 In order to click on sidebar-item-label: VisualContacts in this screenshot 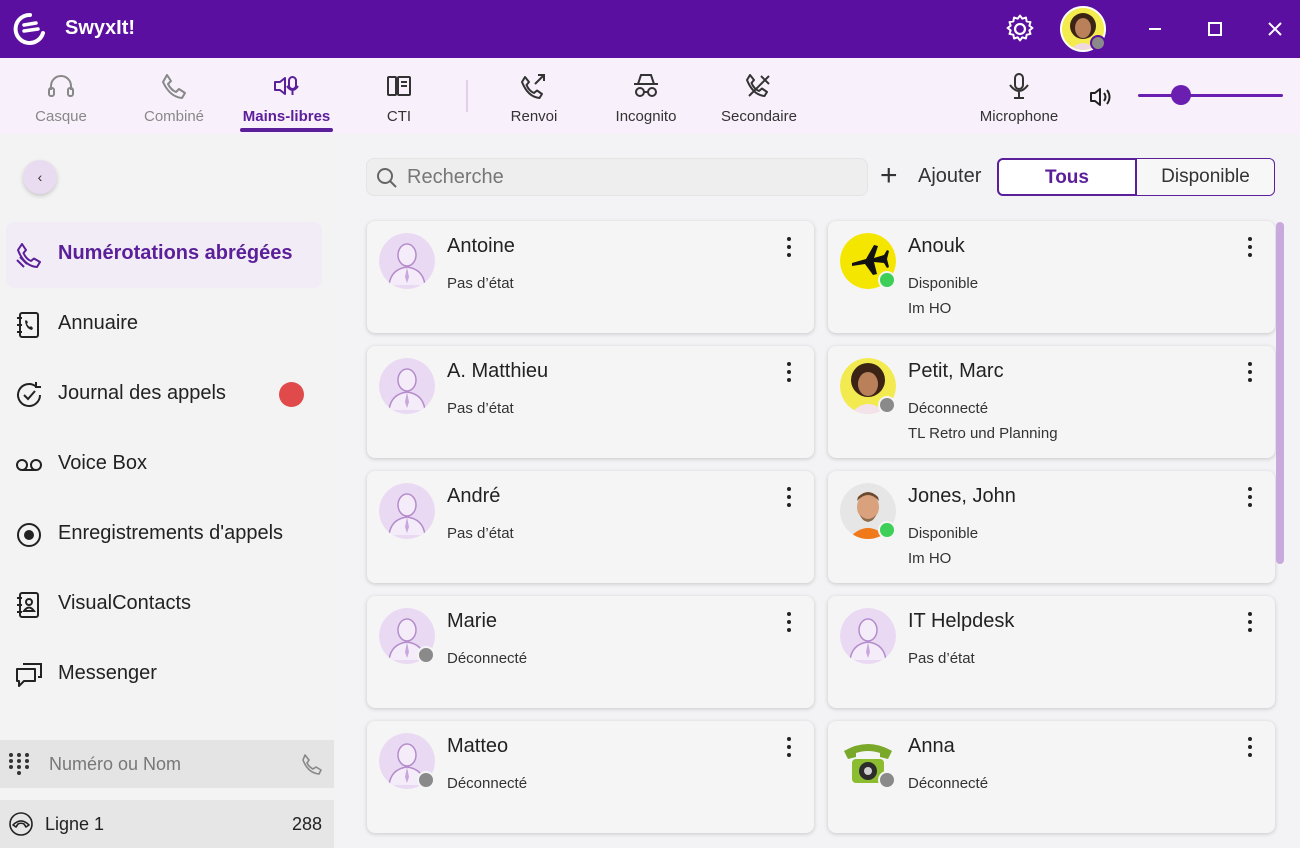, I will do `click(125, 603)`.